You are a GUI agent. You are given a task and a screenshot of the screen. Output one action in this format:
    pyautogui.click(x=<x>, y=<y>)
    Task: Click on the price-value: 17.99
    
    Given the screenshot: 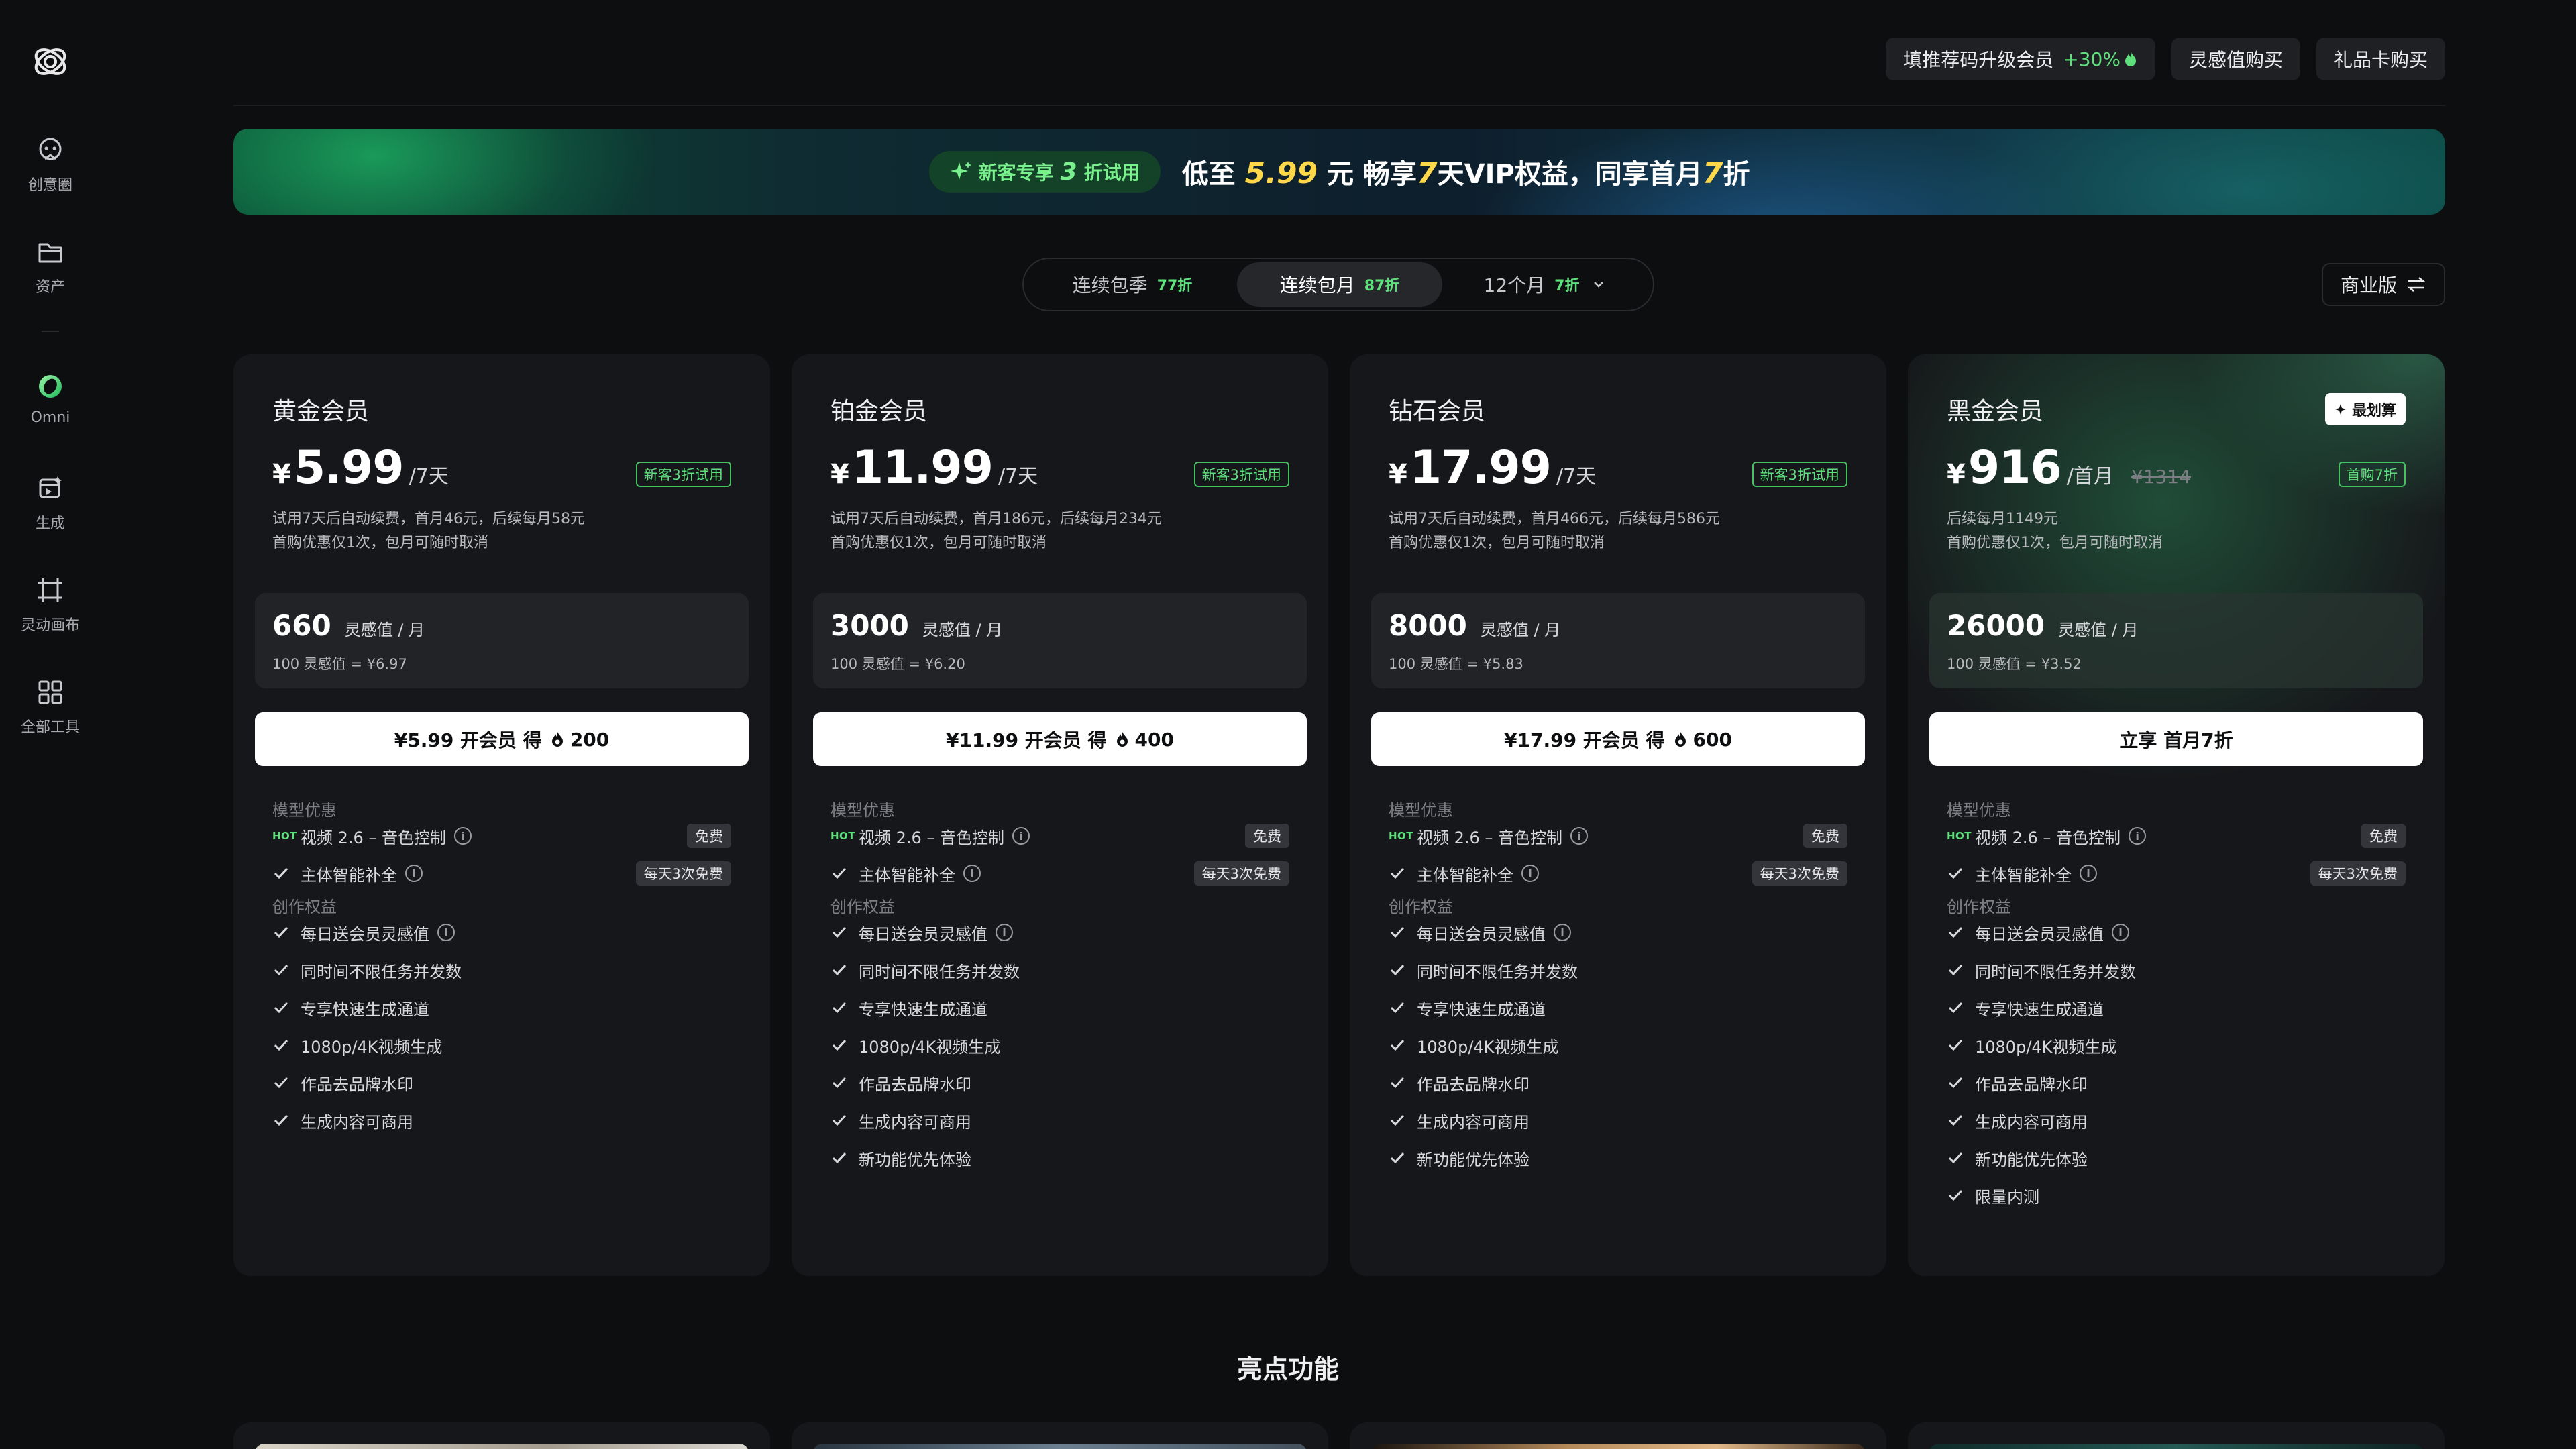 What is the action you would take?
    pyautogui.click(x=1480, y=467)
    